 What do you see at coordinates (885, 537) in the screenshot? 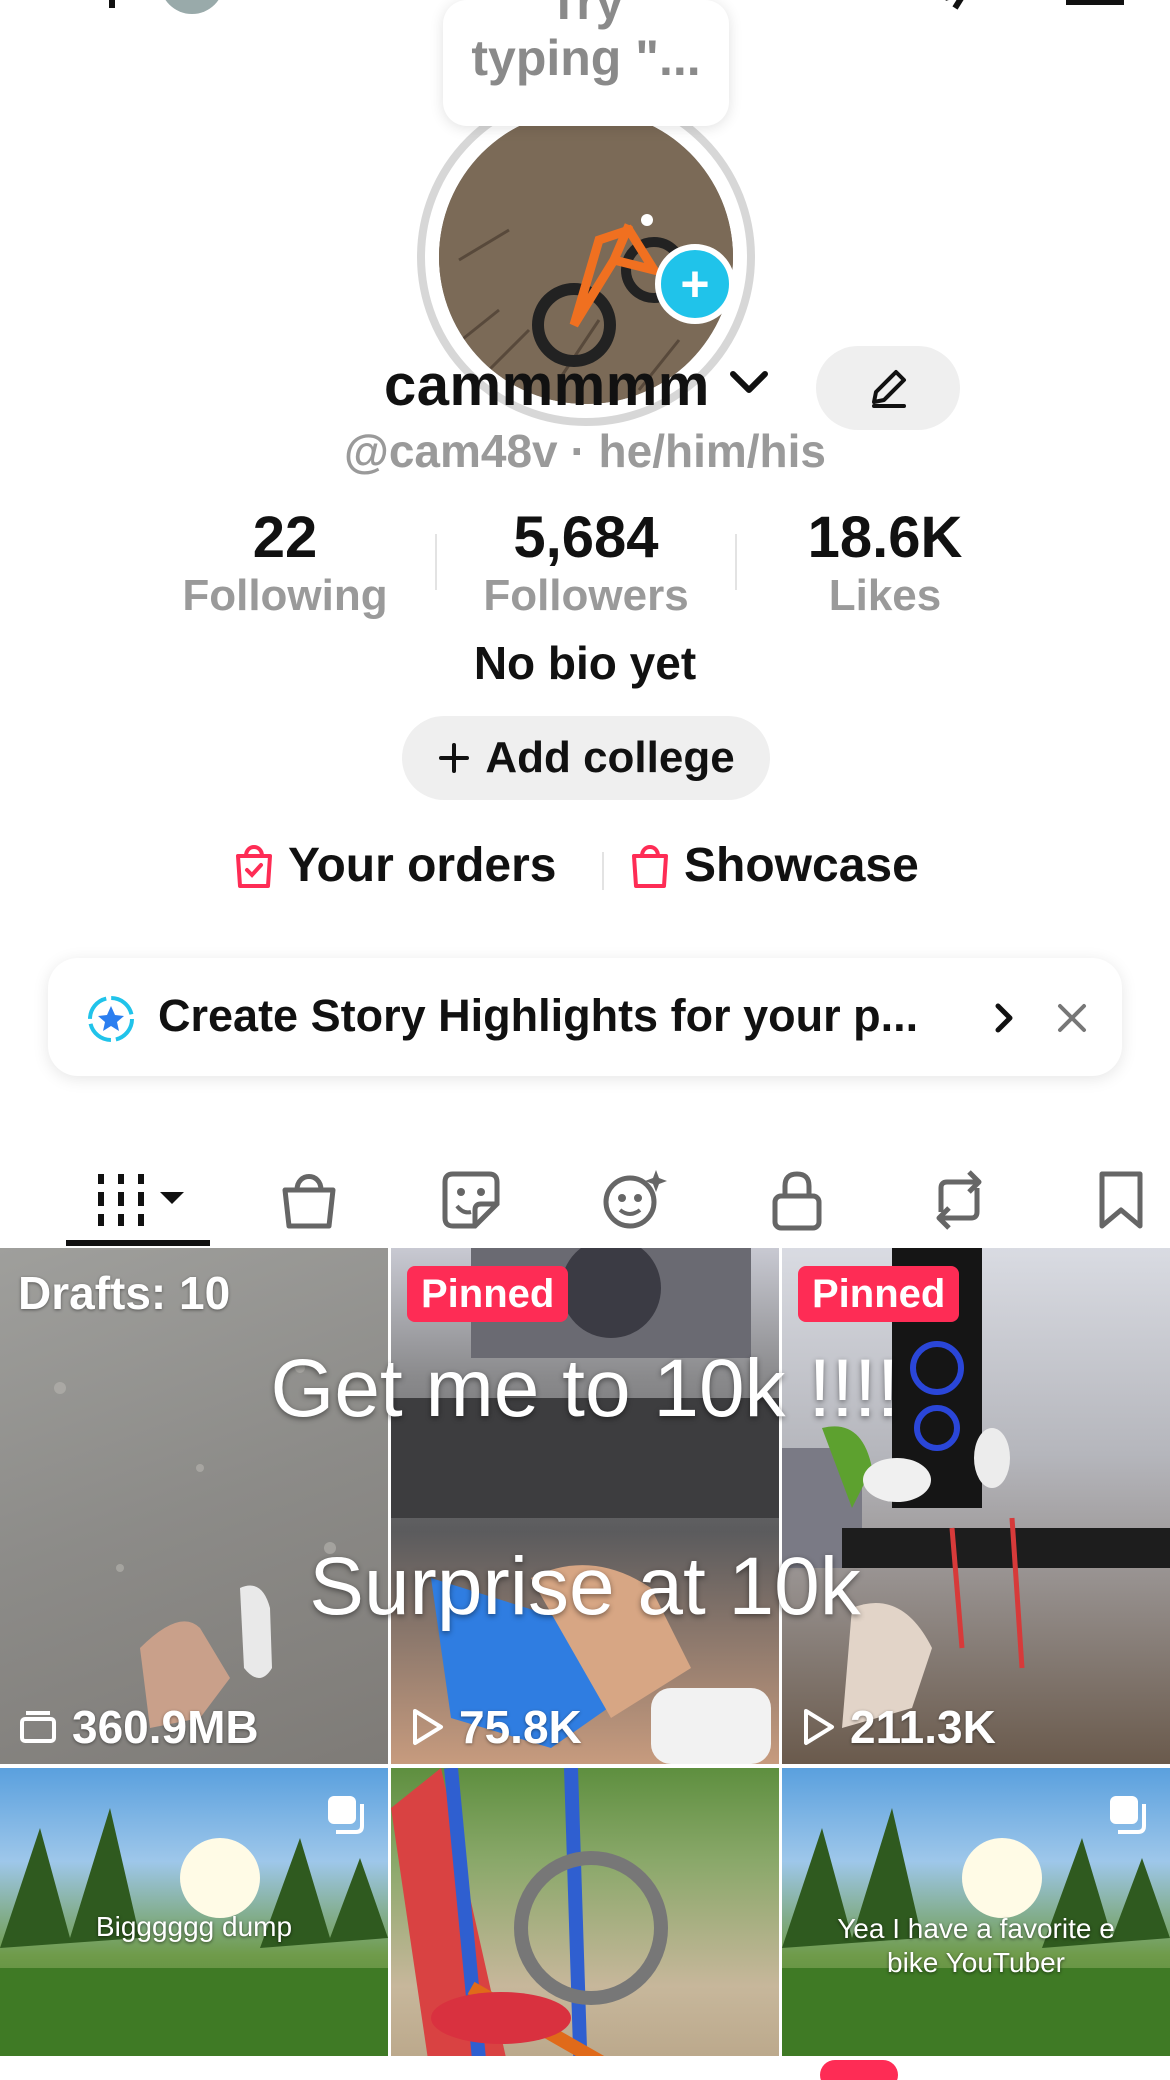
I see `stat-value: 18.6K` at bounding box center [885, 537].